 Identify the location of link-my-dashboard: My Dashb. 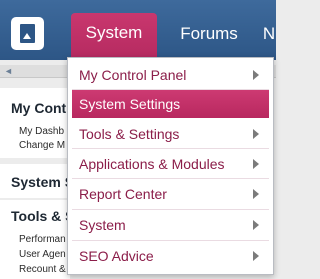
(41, 131).